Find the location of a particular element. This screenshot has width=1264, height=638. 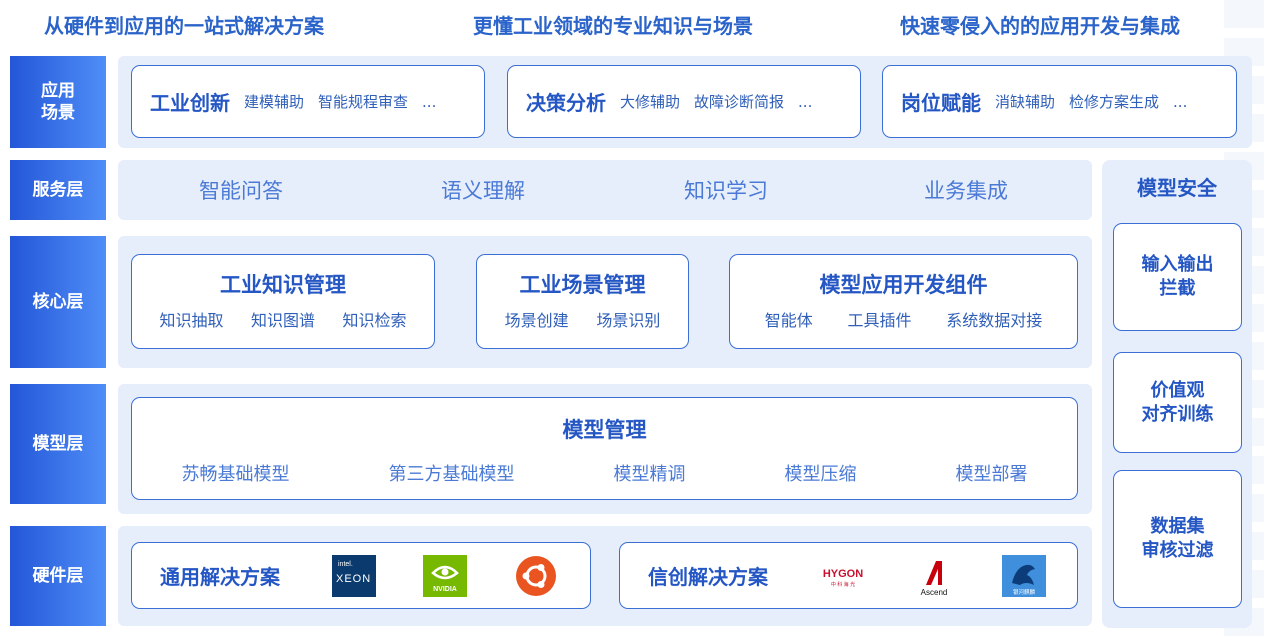

hardware-card-title: 信创解决方案 is located at coordinates (708, 577).